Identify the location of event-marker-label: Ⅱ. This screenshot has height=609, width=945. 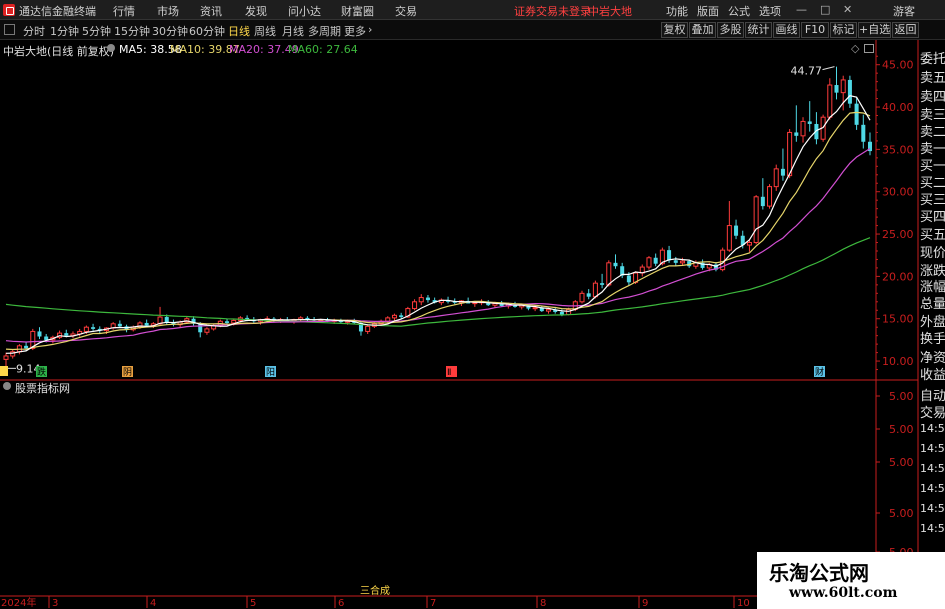
(449, 373).